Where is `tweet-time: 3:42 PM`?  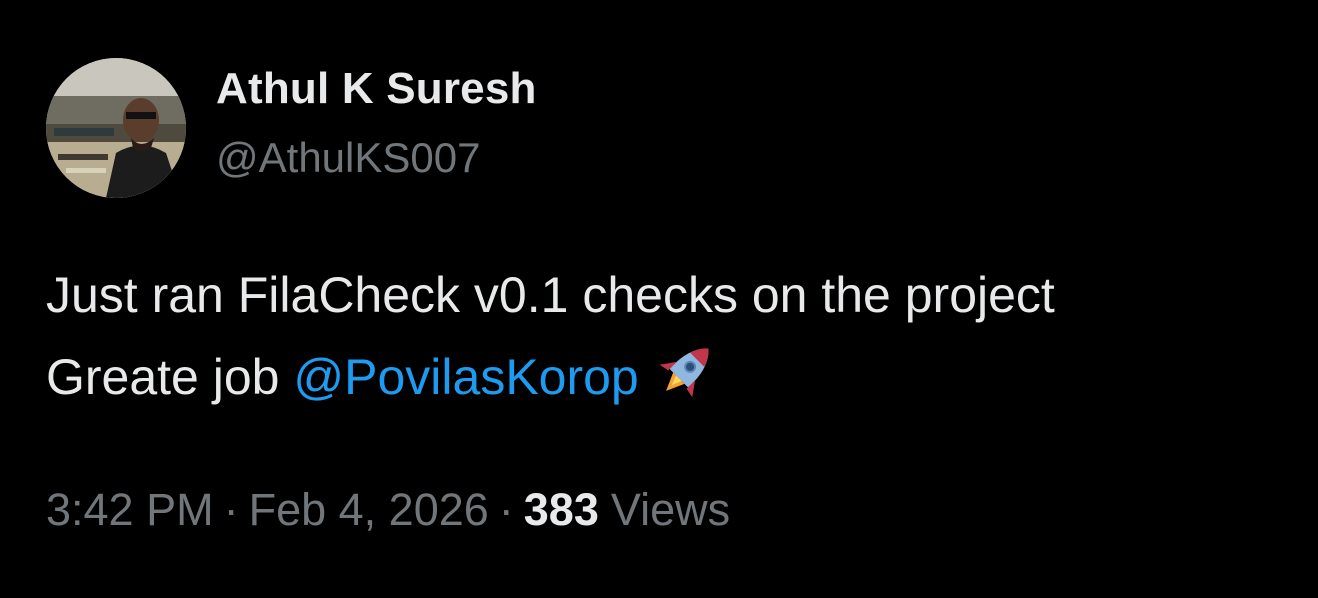 tweet-time: 3:42 PM is located at coordinates (130, 509).